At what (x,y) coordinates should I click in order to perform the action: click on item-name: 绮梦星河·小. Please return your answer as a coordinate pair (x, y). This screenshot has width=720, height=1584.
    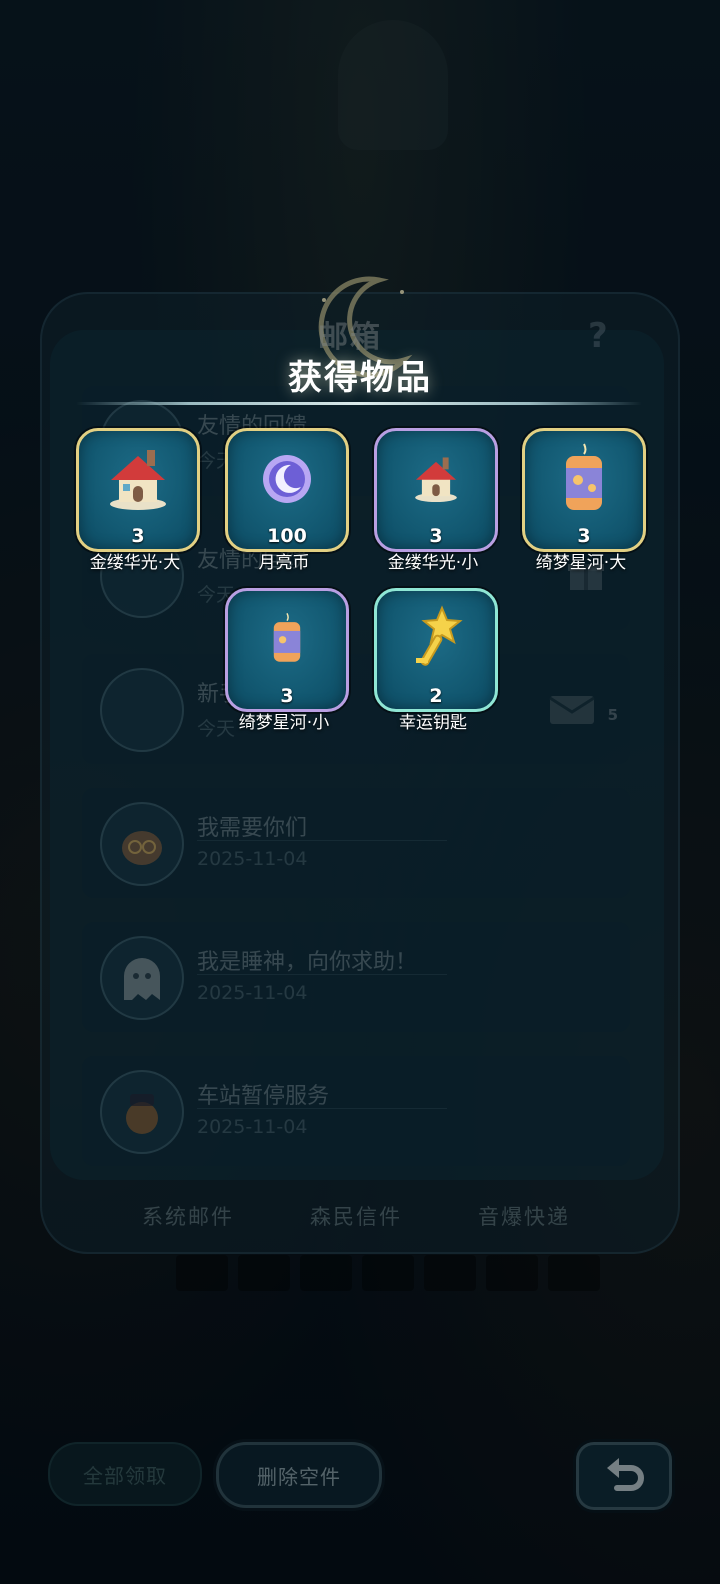
    Looking at the image, I should click on (284, 723).